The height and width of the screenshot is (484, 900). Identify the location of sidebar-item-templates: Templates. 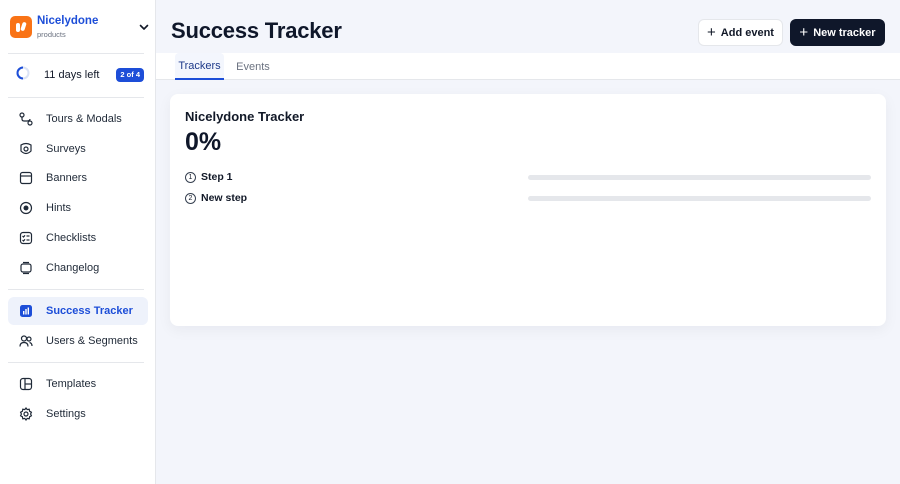
(78, 384).